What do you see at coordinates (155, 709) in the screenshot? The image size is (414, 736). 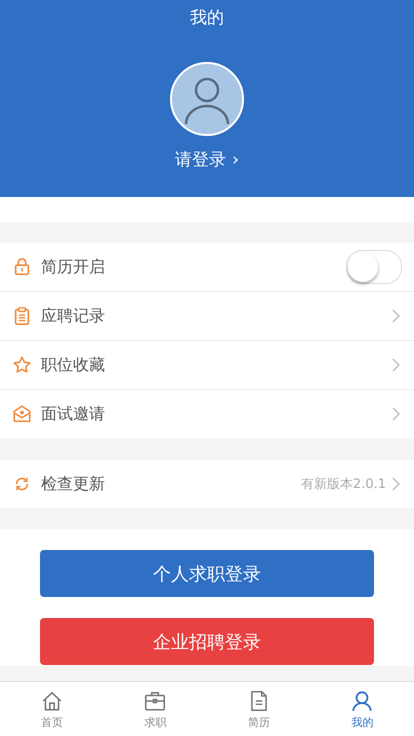 I see `tab: 求职` at bounding box center [155, 709].